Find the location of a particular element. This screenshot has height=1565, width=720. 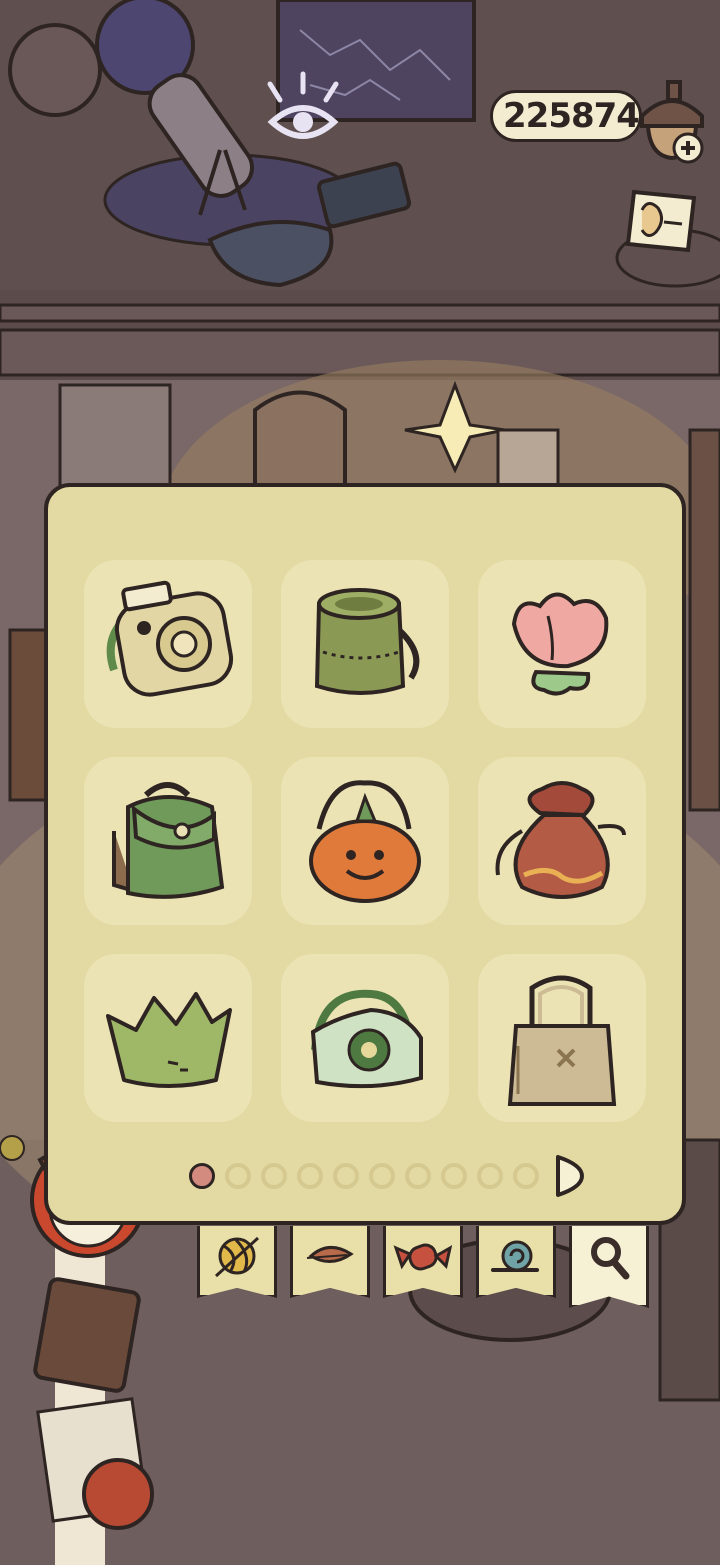

item-slot-instant-camera-bag is located at coordinates (168, 644).